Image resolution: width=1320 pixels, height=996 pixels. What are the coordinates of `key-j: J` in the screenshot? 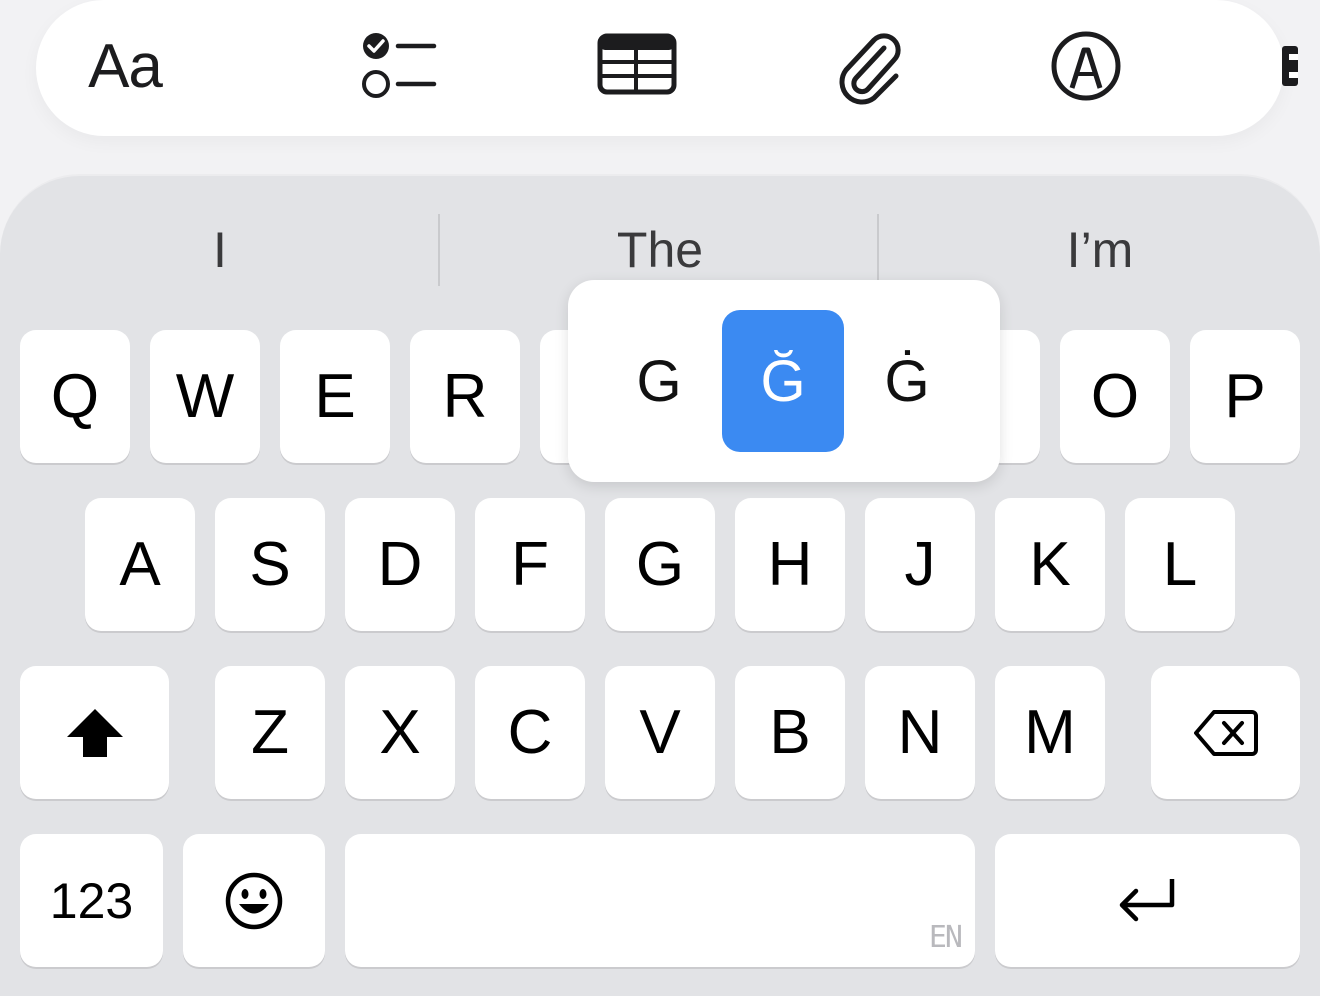 It's located at (920, 564).